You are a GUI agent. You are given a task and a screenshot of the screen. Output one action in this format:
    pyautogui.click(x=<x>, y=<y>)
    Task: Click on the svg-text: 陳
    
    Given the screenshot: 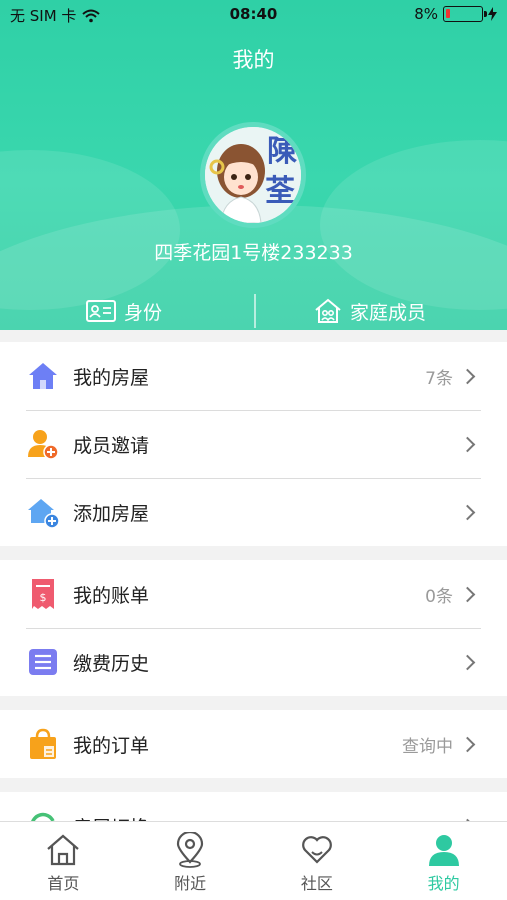 What is the action you would take?
    pyautogui.click(x=282, y=151)
    